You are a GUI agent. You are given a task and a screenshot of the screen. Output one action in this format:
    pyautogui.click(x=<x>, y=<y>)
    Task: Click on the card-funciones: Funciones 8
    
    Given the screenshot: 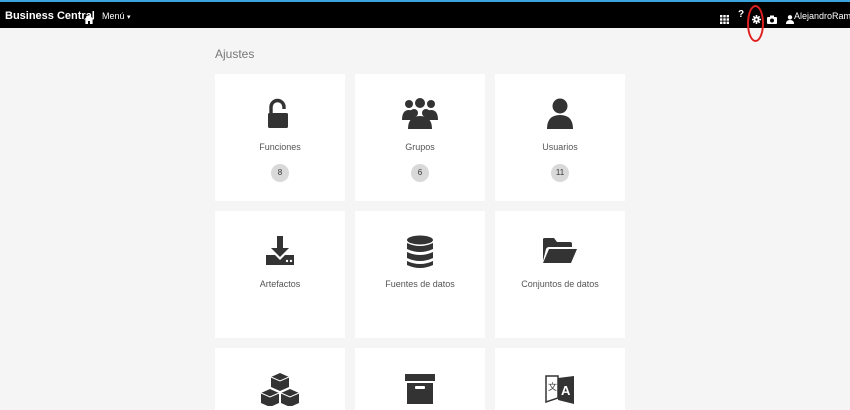 What is the action you would take?
    pyautogui.click(x=280, y=137)
    